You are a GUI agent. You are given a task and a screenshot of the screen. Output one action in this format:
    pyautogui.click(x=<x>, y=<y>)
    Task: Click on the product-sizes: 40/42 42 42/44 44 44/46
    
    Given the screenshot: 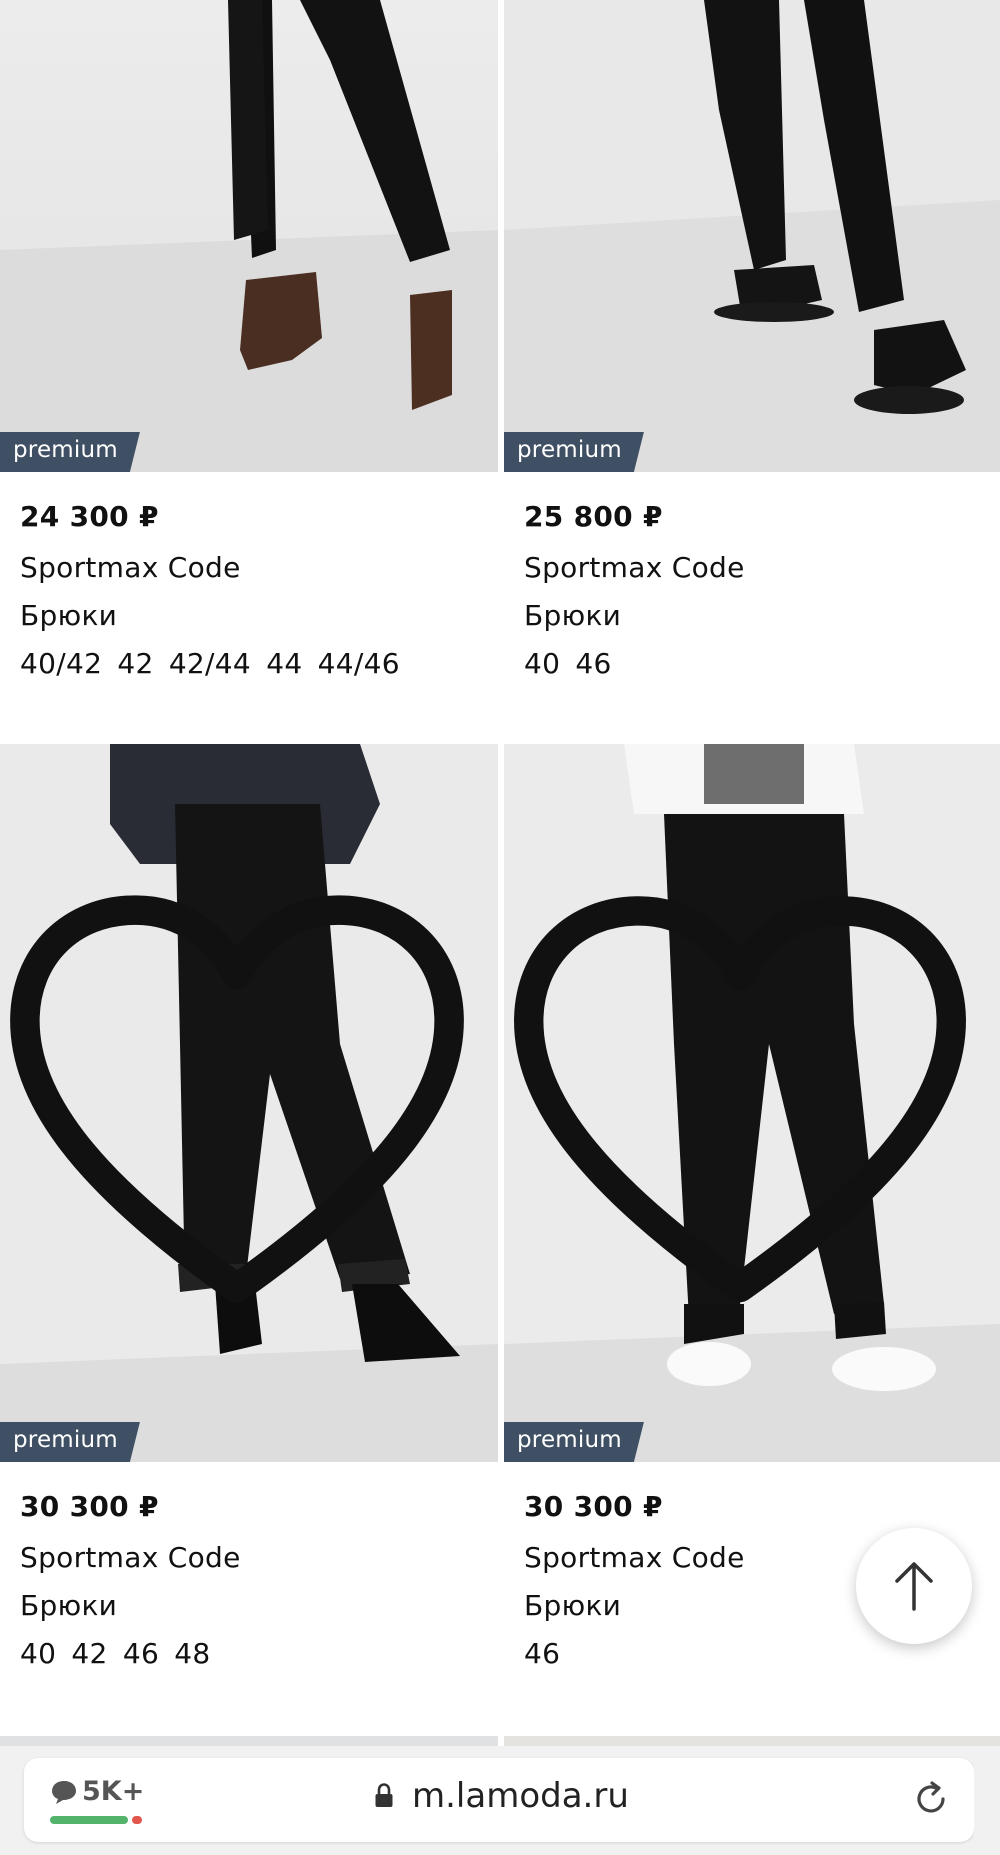 What is the action you would take?
    pyautogui.click(x=210, y=663)
    